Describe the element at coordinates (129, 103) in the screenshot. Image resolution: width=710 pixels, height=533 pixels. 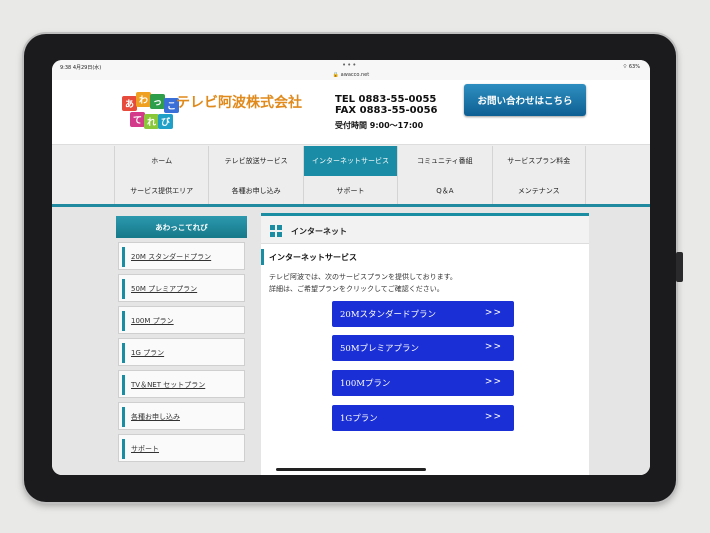
I see `logo-cube: あ` at that location.